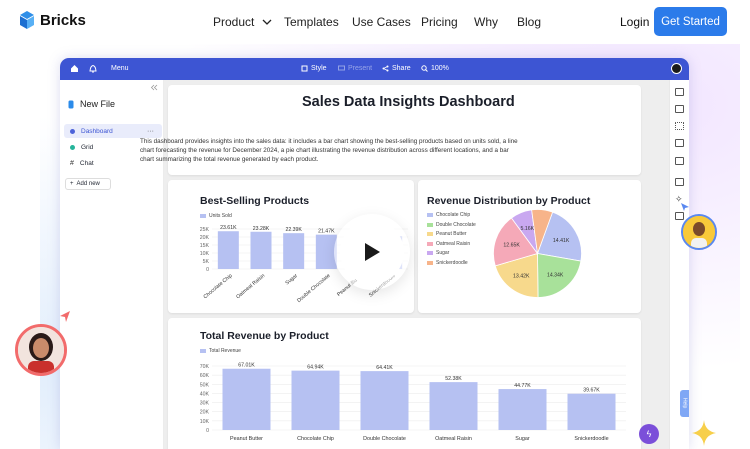  I want to click on more-options-icon: ···, so click(150, 131).